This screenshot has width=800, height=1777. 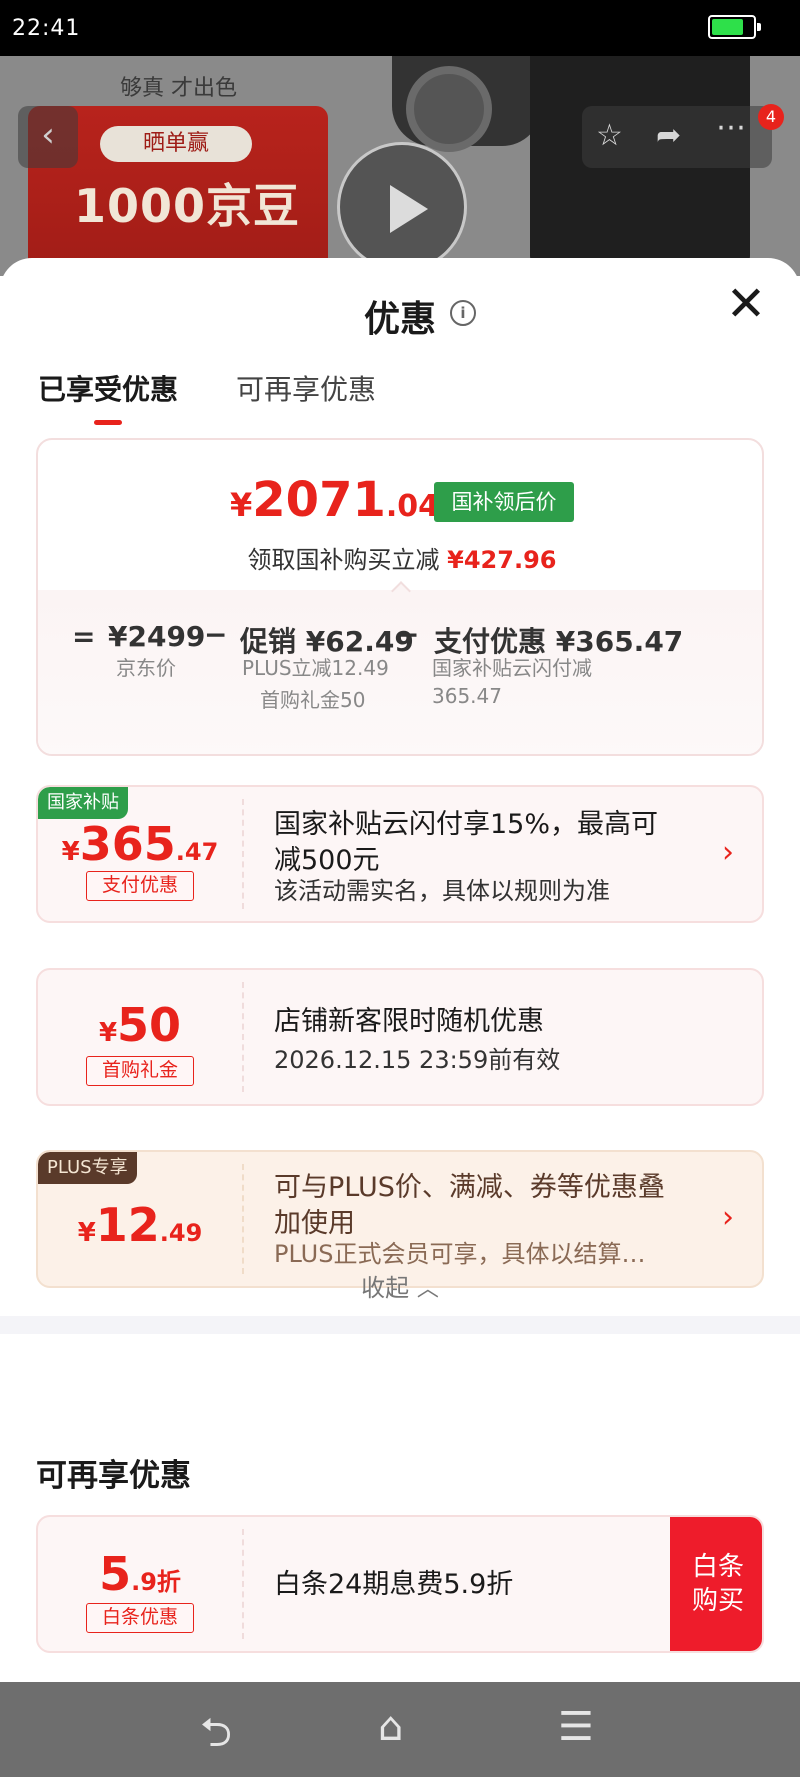 What do you see at coordinates (140, 1574) in the screenshot?
I see `coupon-amount: 5.9折` at bounding box center [140, 1574].